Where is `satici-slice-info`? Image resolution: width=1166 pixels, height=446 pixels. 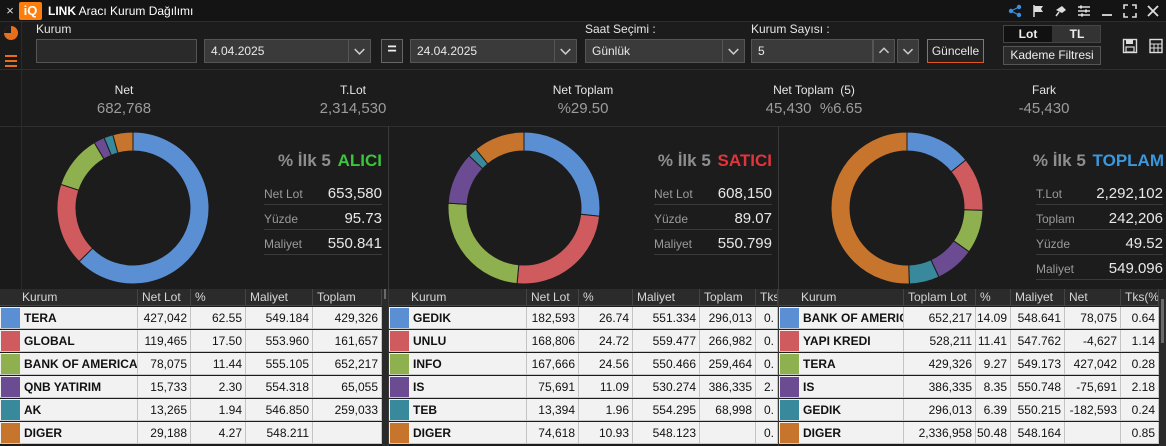
satici-slice-info is located at coordinates (483, 243).